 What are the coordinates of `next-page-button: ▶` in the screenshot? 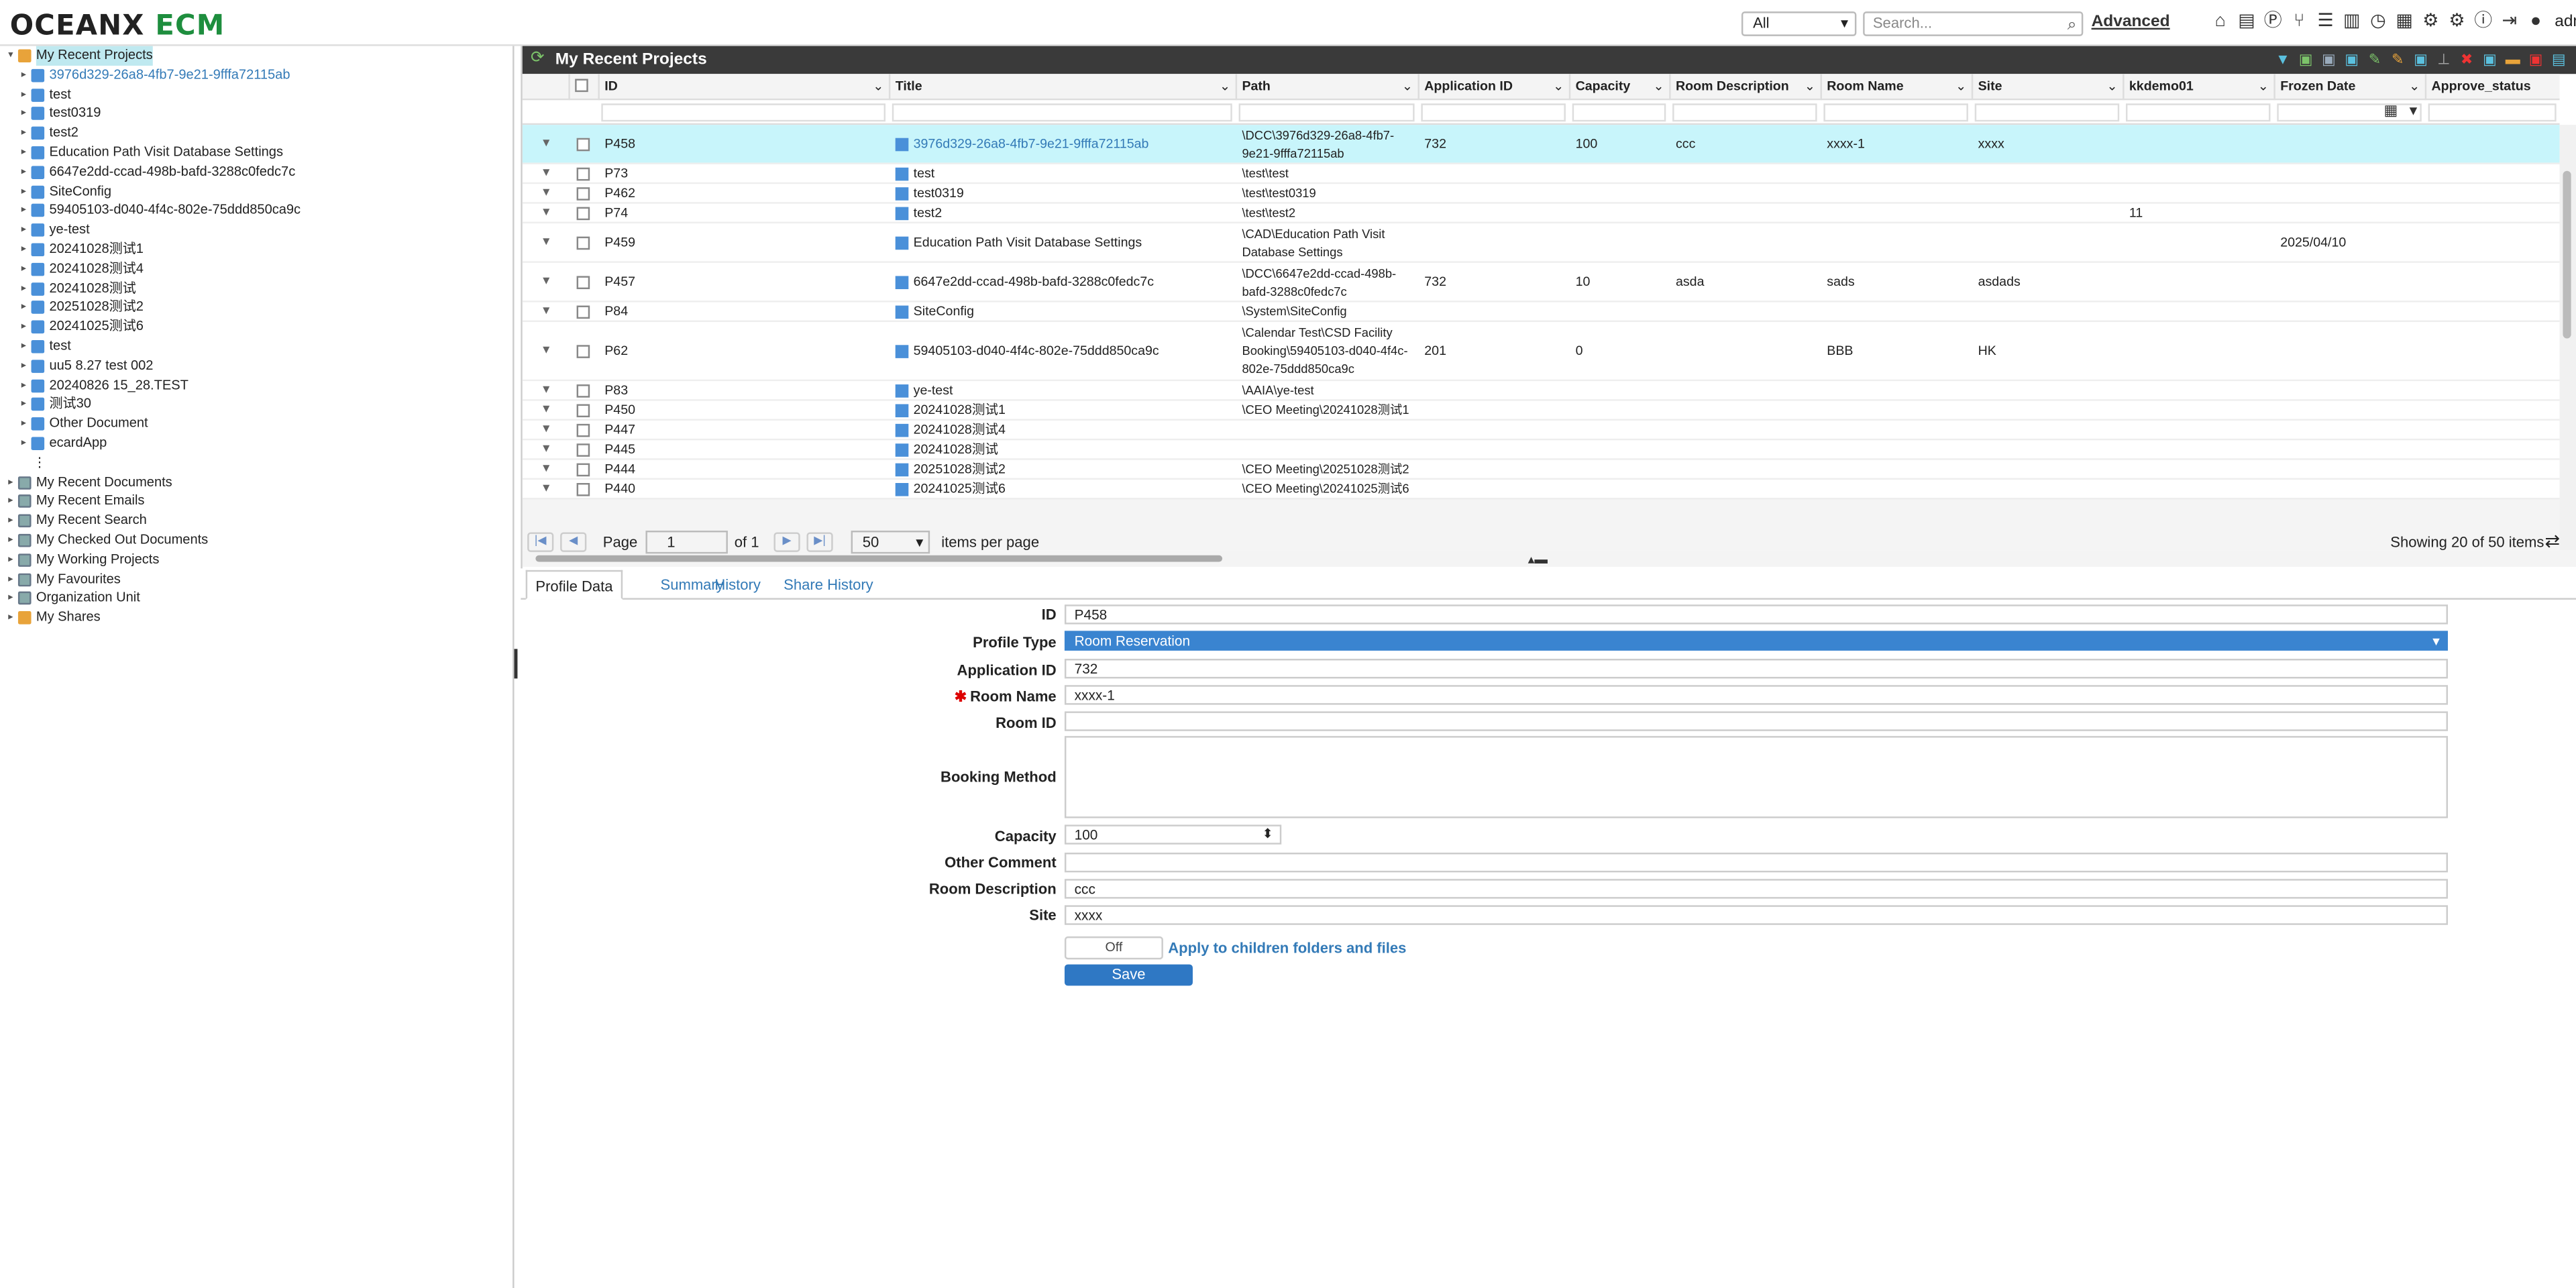 It's located at (786, 542).